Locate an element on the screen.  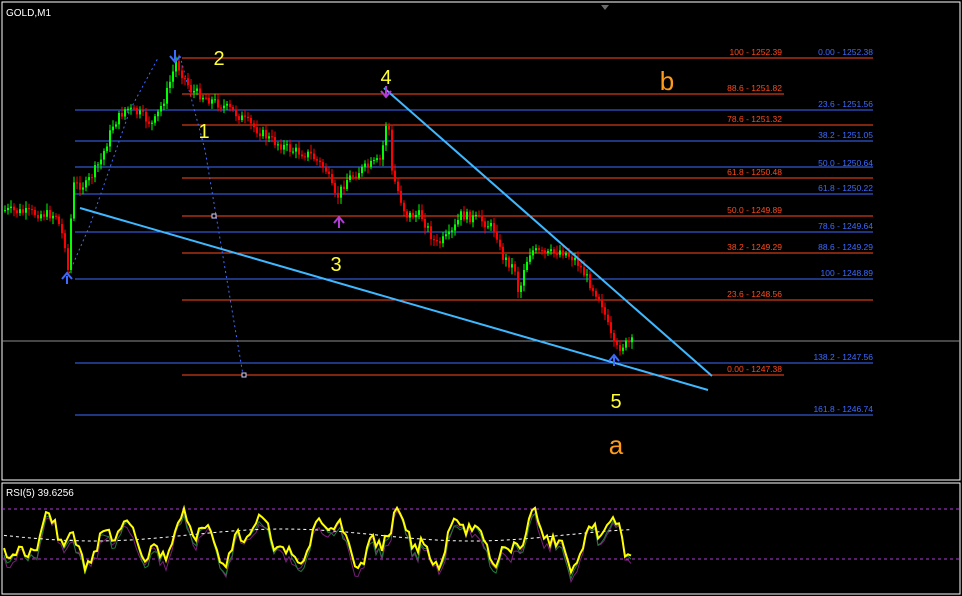
fib-extension-label: 161.8 - 1246.74 is located at coordinates (843, 409).